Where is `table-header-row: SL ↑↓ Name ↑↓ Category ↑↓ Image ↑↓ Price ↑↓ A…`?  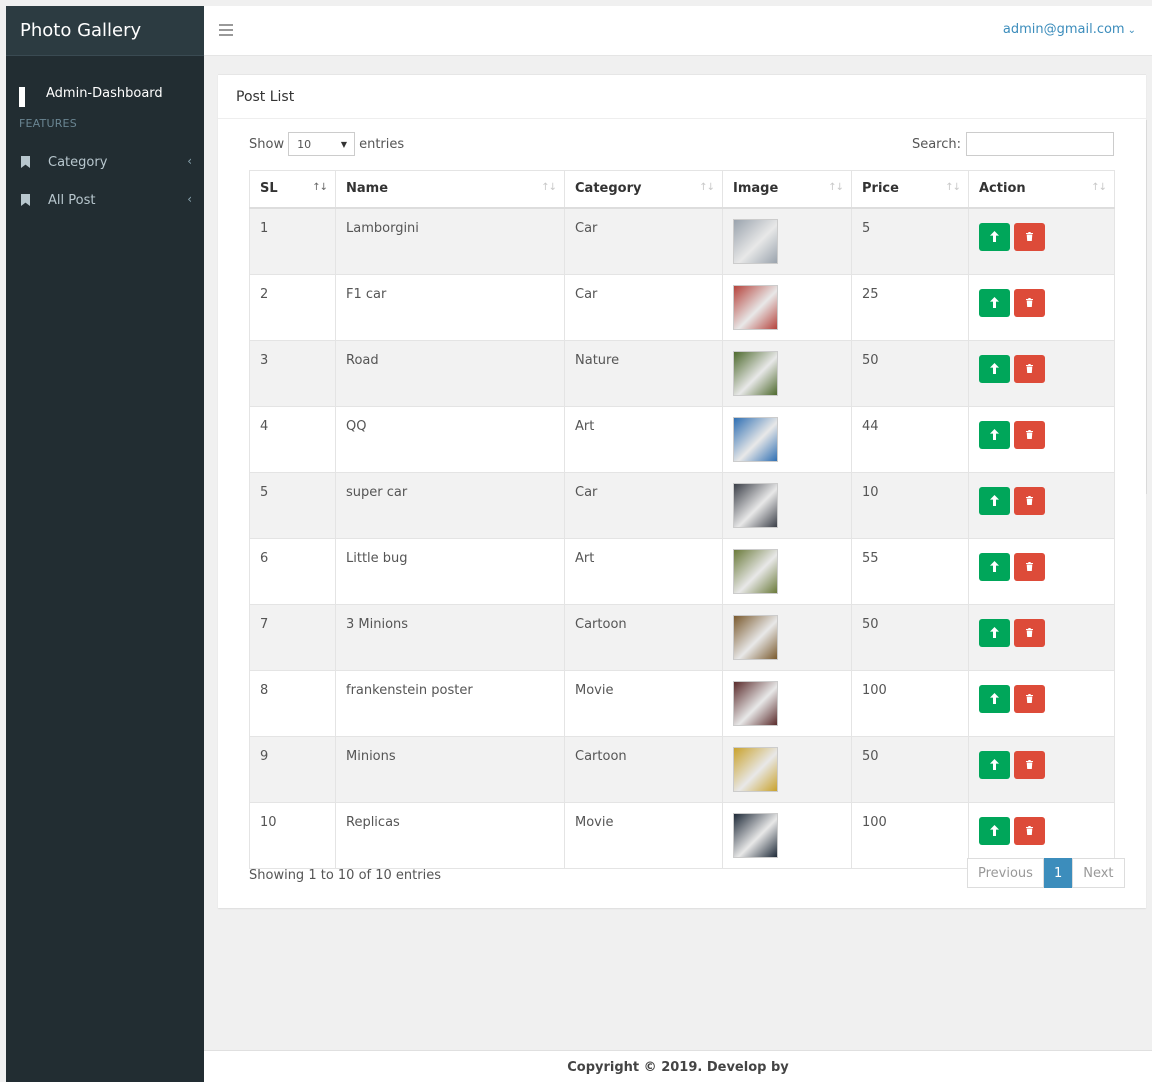 table-header-row: SL ↑↓ Name ↑↓ Category ↑↓ Image ↑↓ Price ↑↓ A… is located at coordinates (682, 189).